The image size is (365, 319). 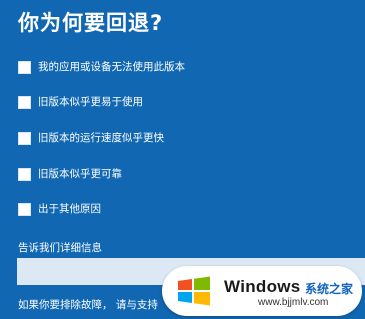 I want to click on option-label: 出于其他原因, so click(x=69, y=209).